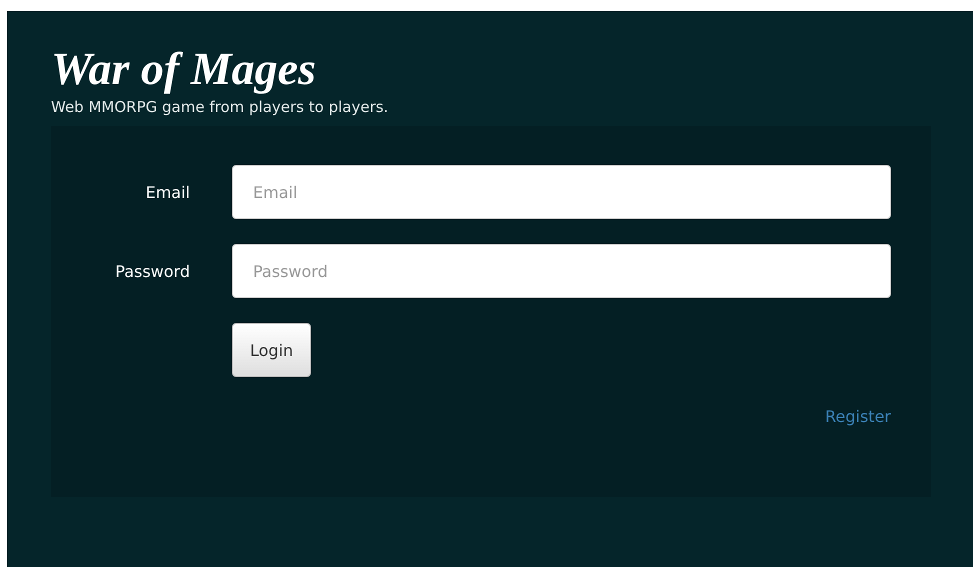 The height and width of the screenshot is (567, 973). I want to click on login-button: Login, so click(272, 350).